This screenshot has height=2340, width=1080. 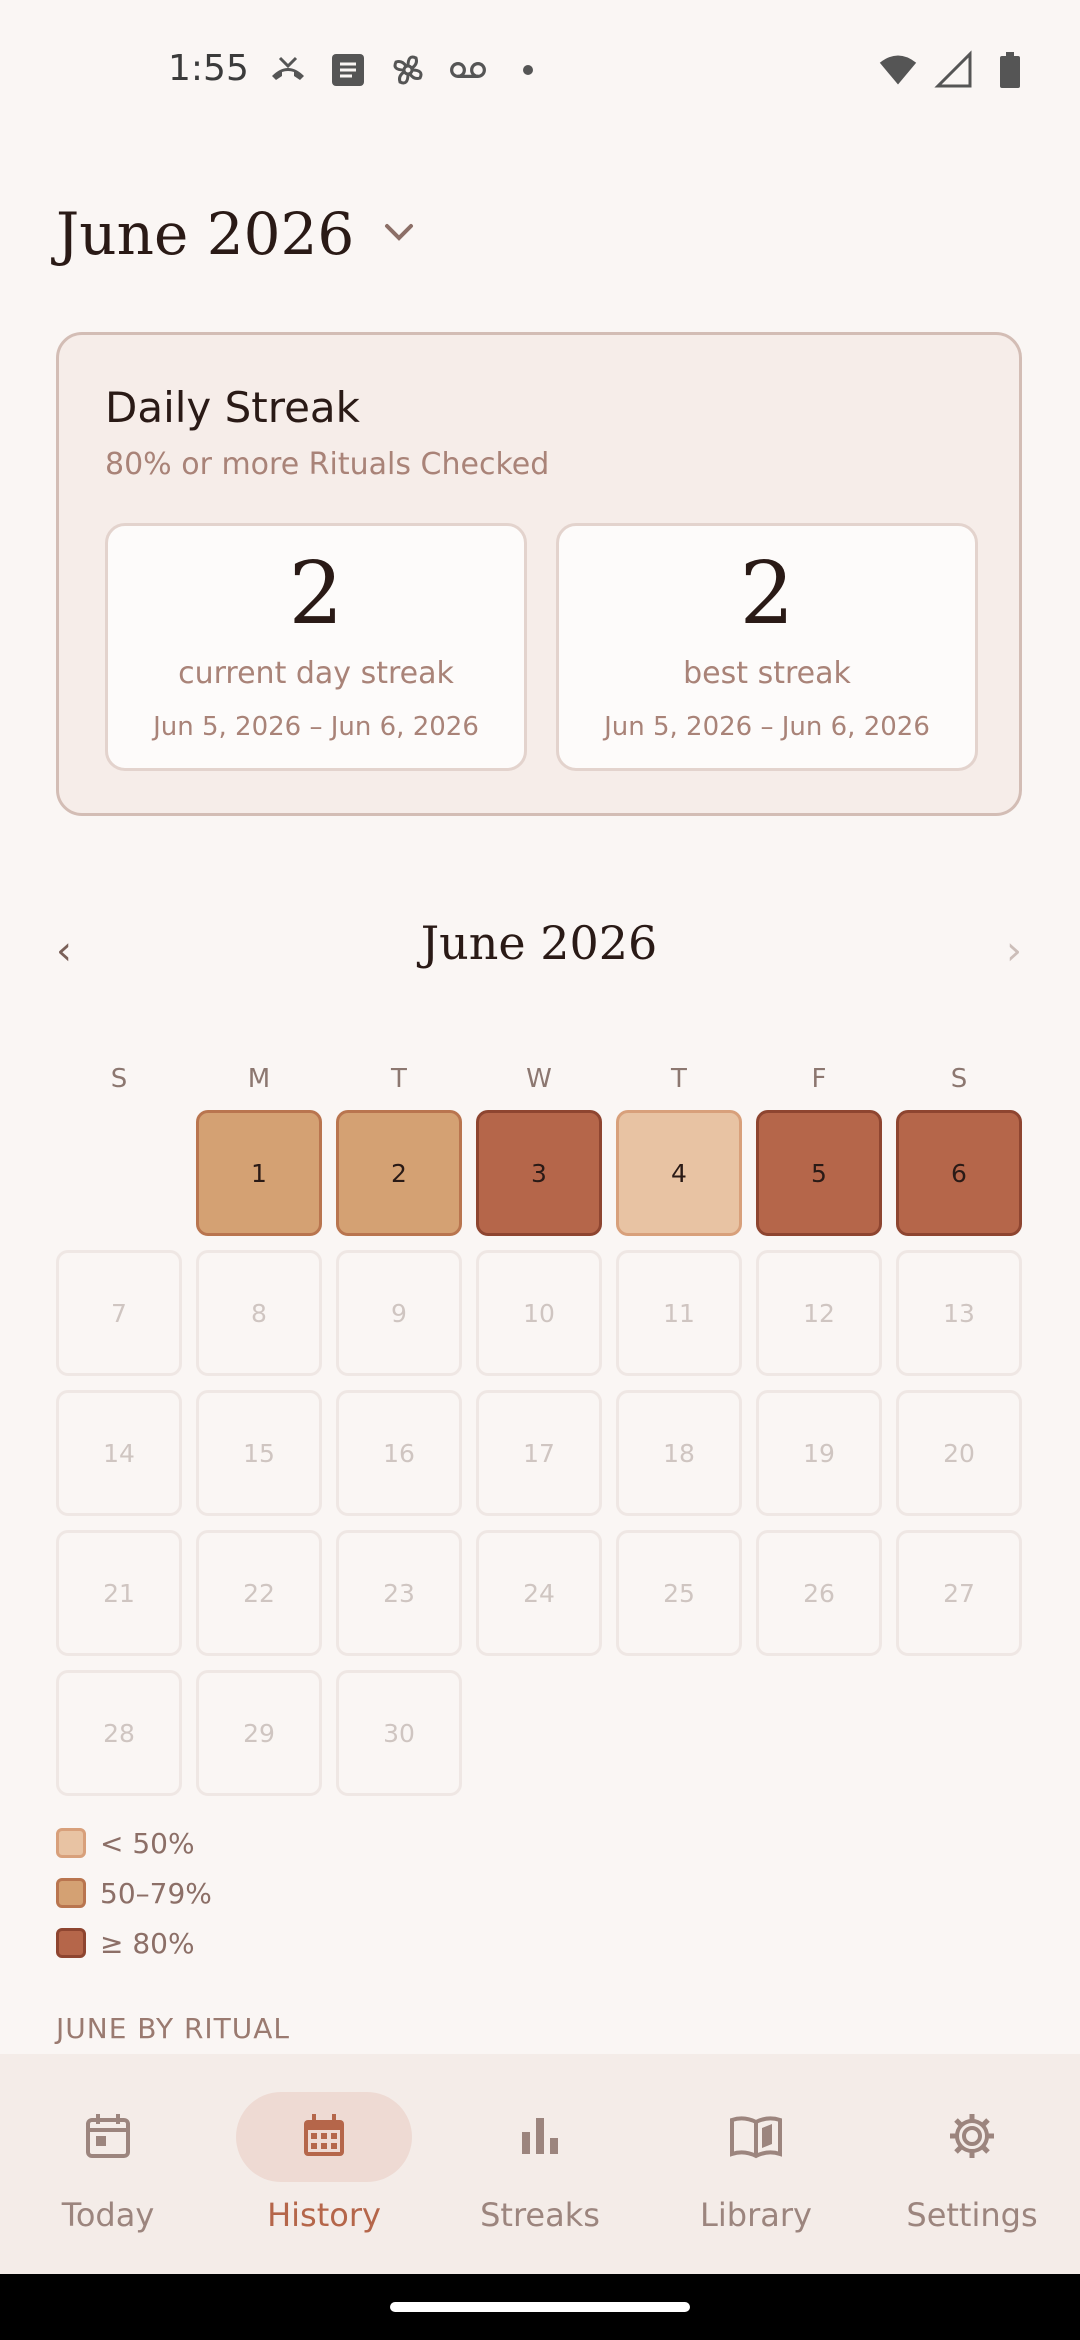 I want to click on weekday-label: M, so click(x=259, y=1079).